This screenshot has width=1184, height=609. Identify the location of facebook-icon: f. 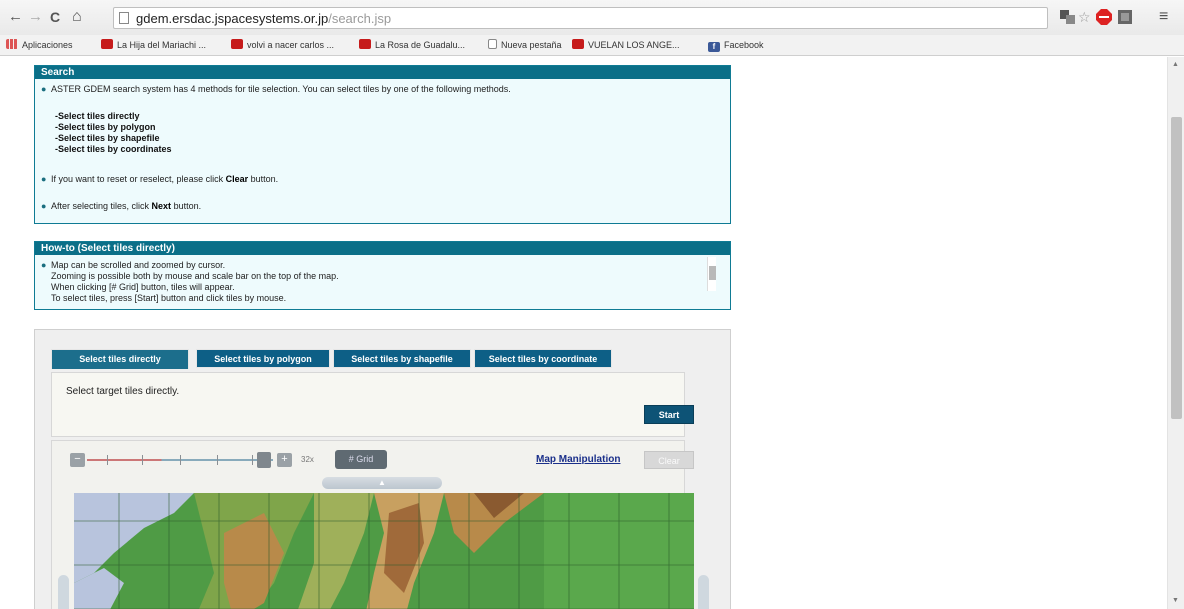
(714, 47).